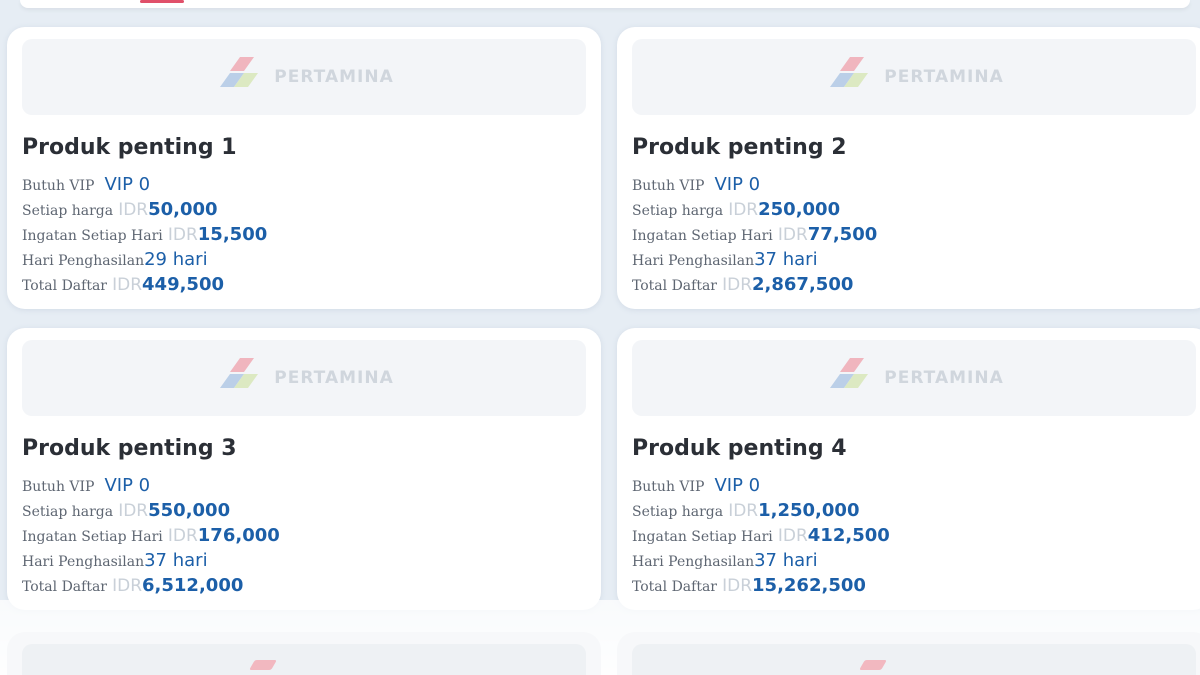  Describe the element at coordinates (183, 284) in the screenshot. I see `total-value: 449,500` at that location.